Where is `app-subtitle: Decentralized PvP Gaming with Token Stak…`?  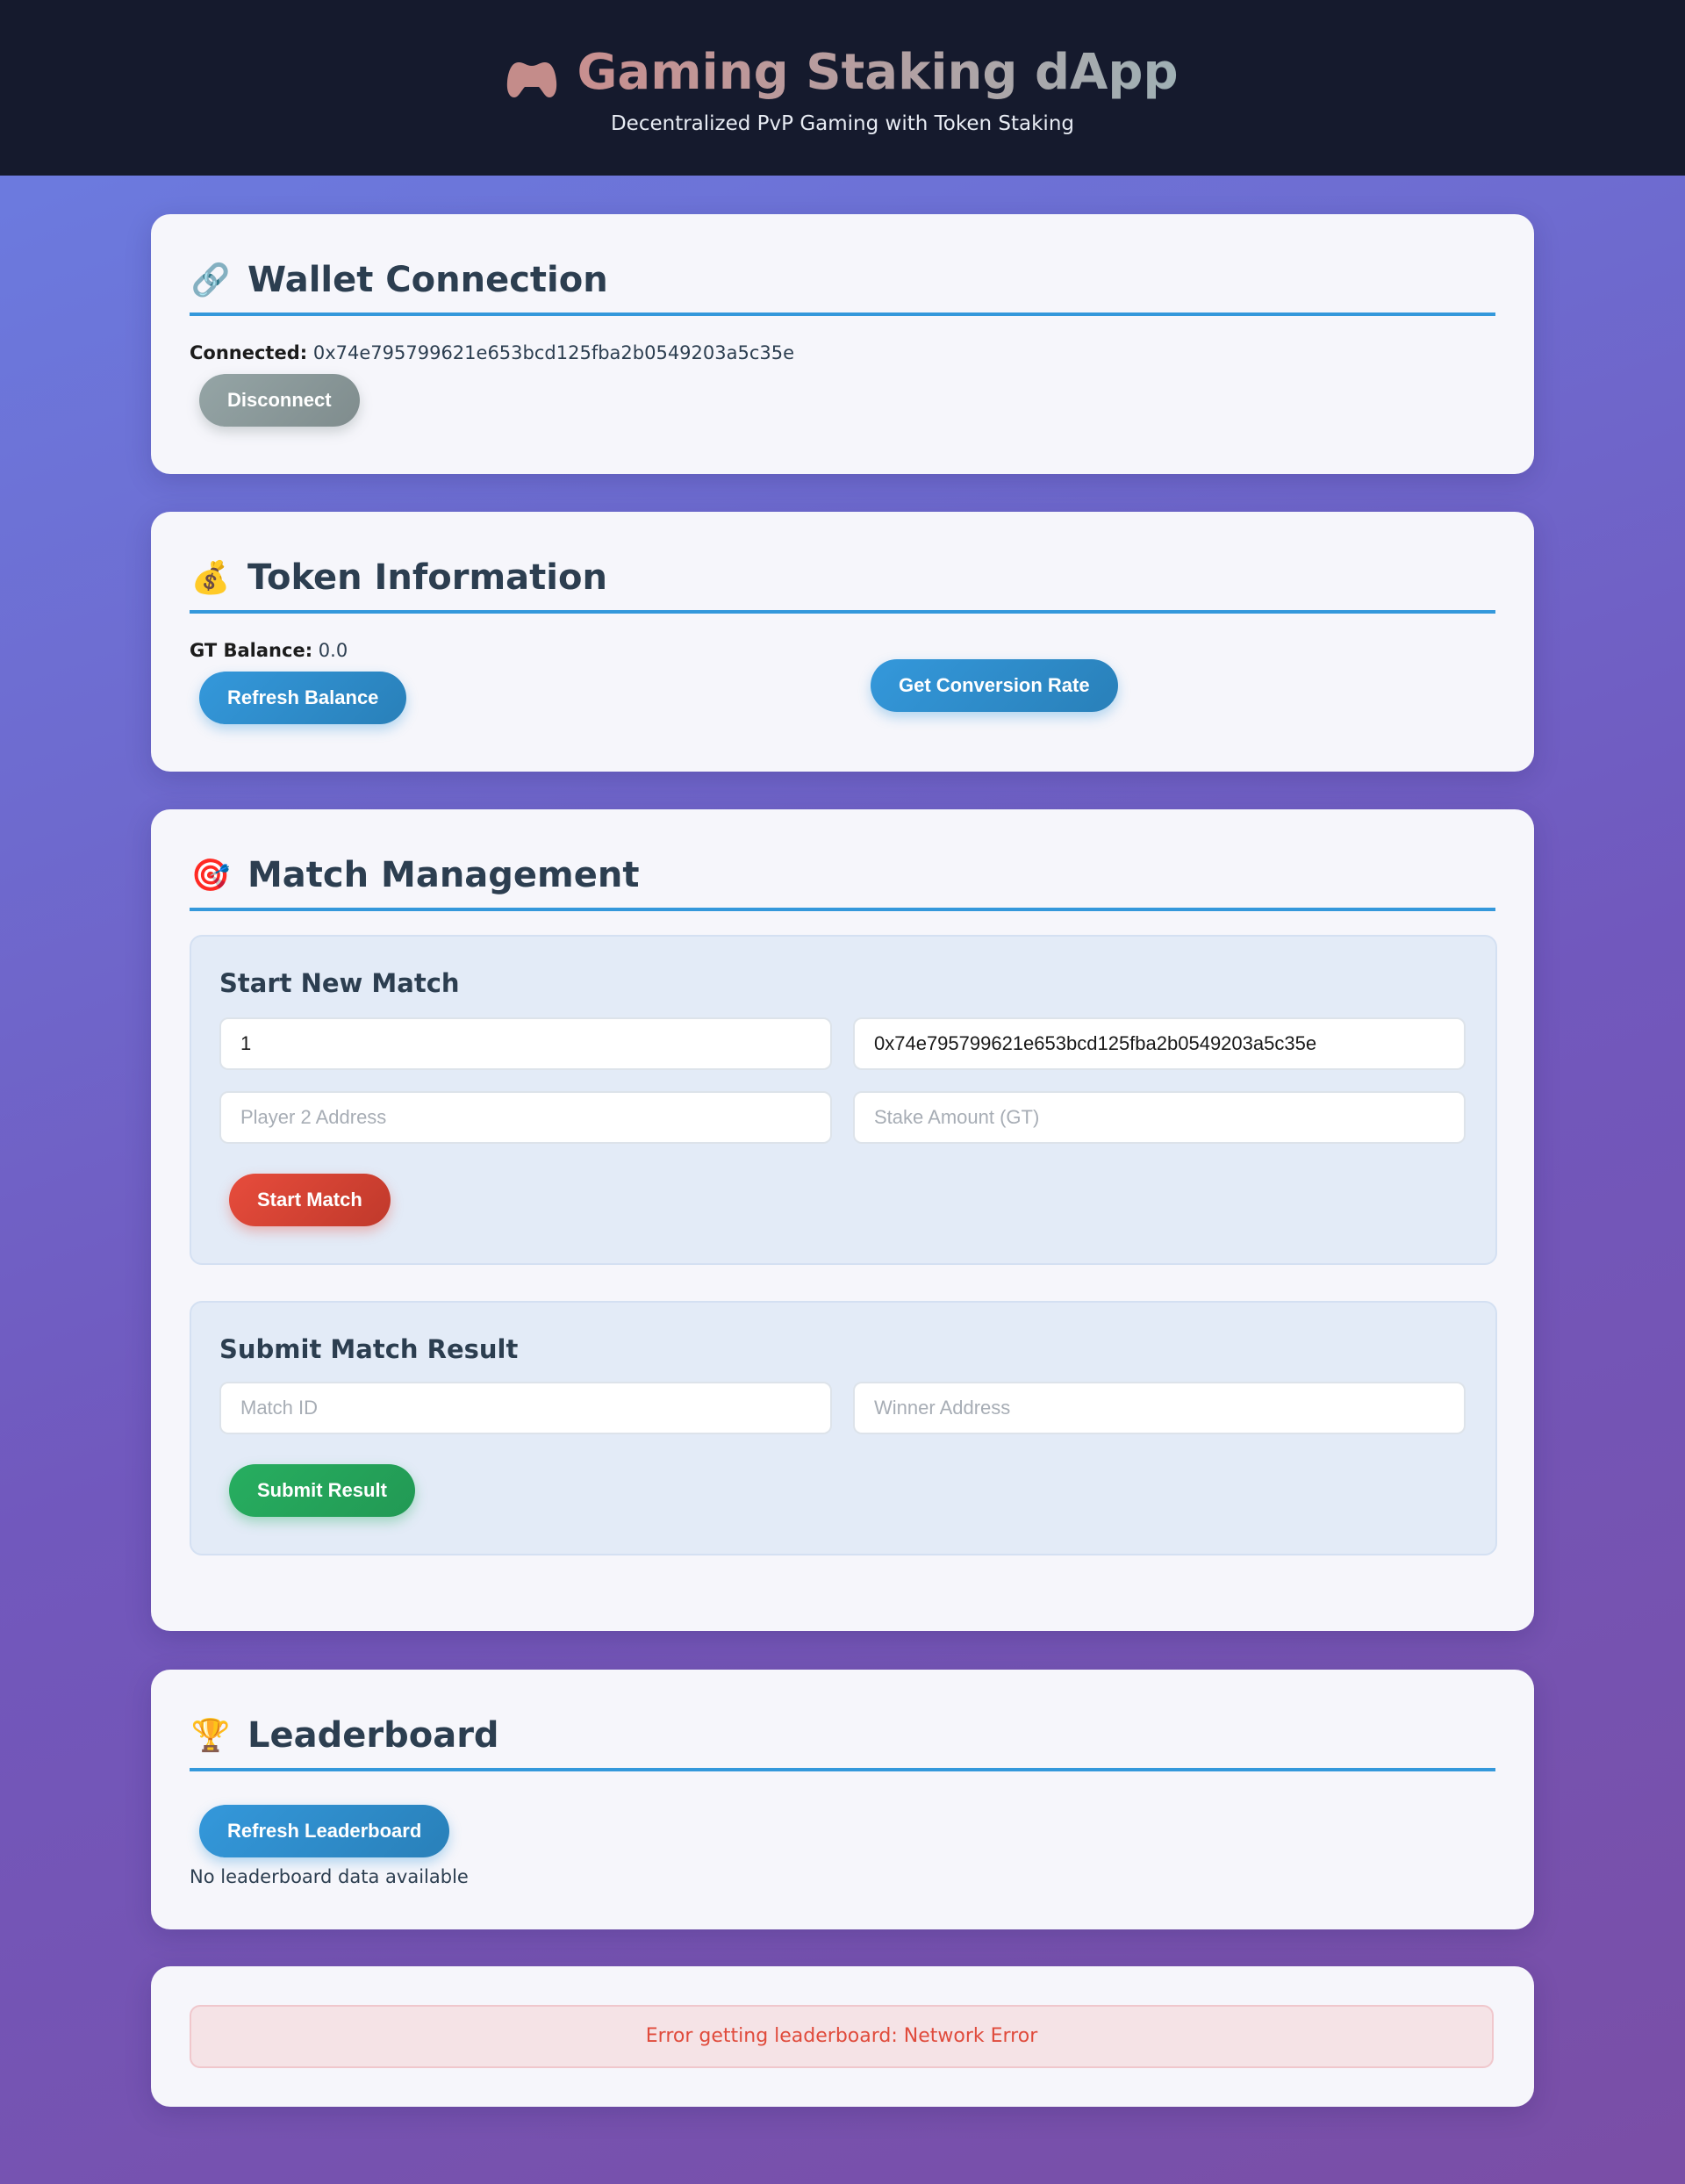 app-subtitle: Decentralized PvP Gaming with Token Stak… is located at coordinates (842, 123).